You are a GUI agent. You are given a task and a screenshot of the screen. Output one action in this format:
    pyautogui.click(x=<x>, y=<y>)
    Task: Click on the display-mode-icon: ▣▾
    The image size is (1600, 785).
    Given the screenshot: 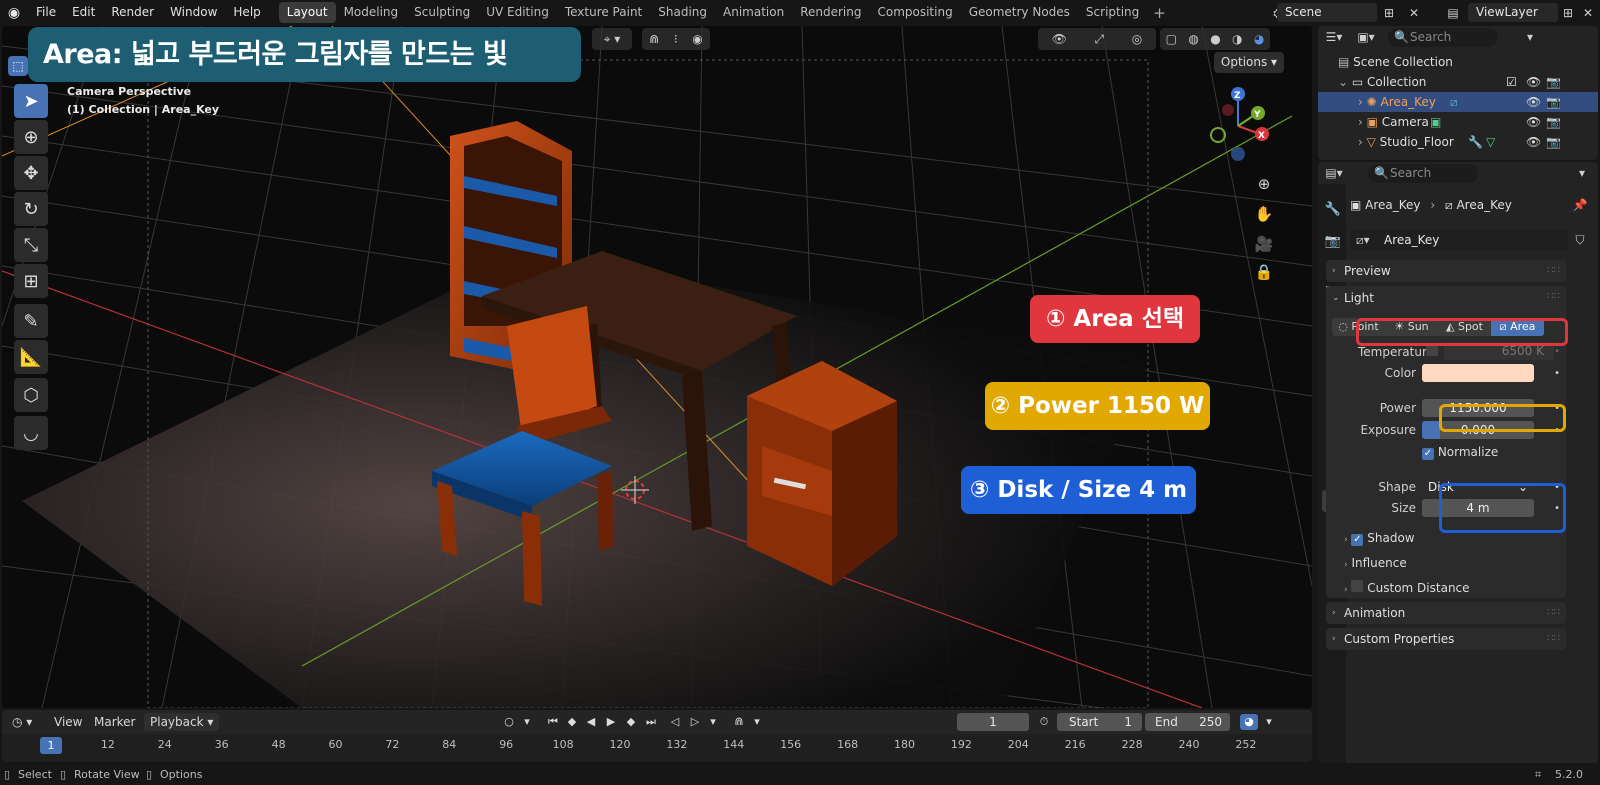 What is the action you would take?
    pyautogui.click(x=1366, y=37)
    